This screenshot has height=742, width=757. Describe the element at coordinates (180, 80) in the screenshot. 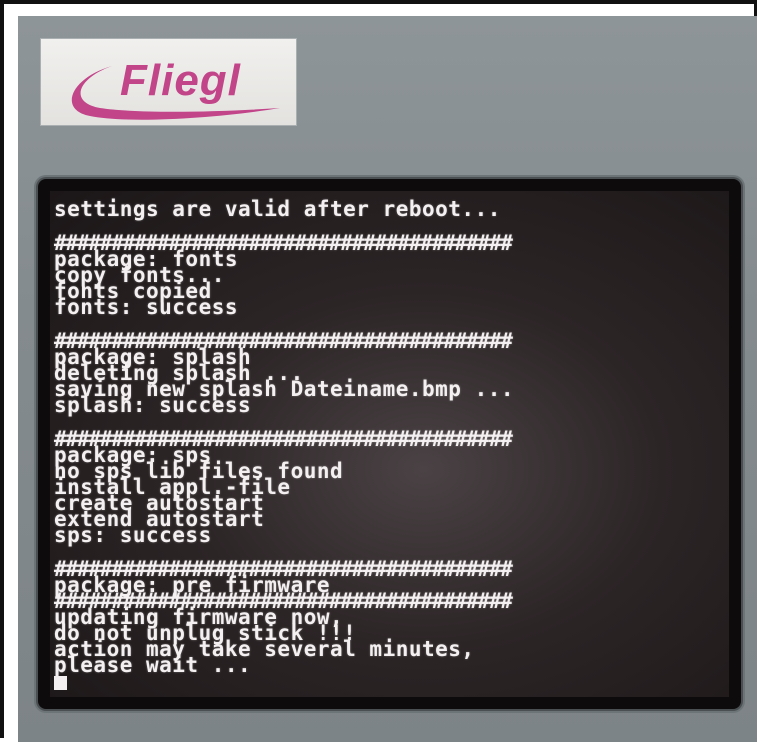

I see `brand-logo-text: Fliegl` at that location.